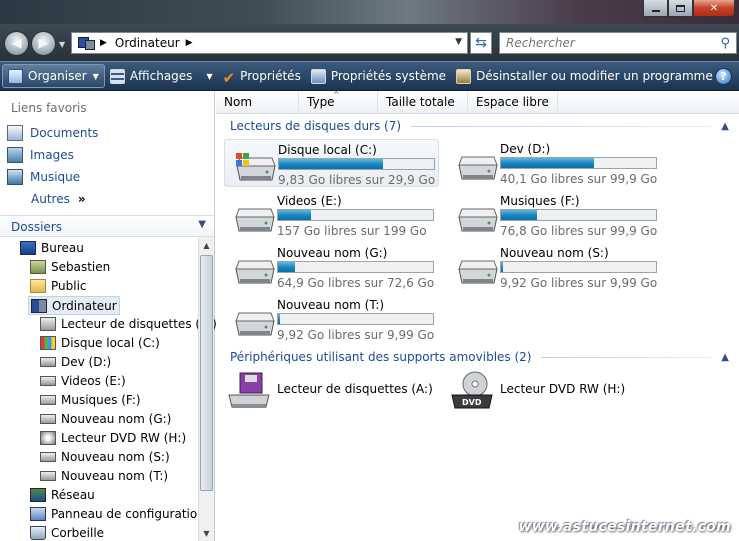  I want to click on help-button: ?, so click(723, 76).